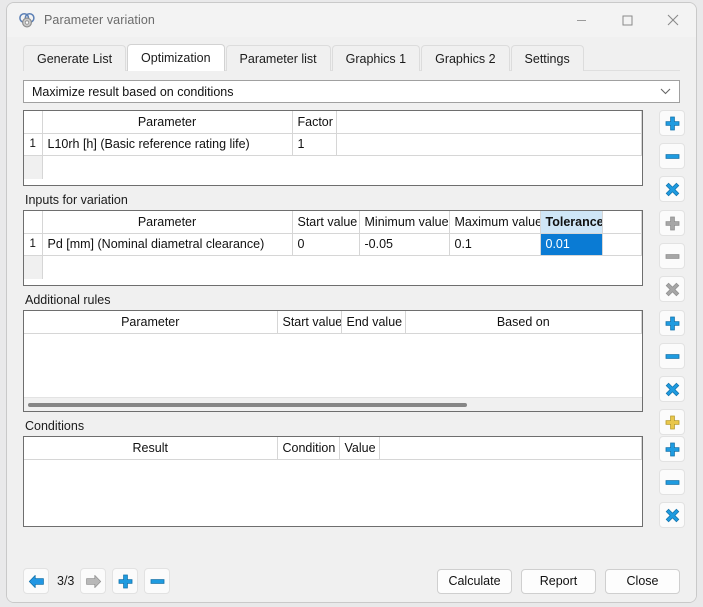 Image resolution: width=703 pixels, height=607 pixels. I want to click on table-header-row: Result Condition Value, so click(333, 448).